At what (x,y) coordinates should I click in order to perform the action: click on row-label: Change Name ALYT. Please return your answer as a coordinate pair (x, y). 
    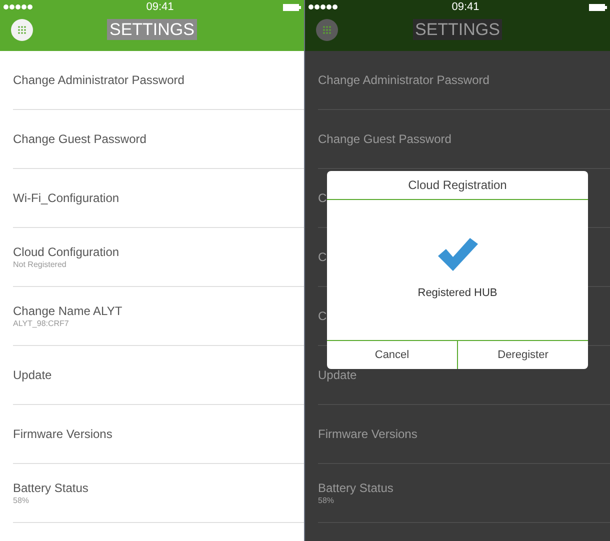
    Looking at the image, I should click on (68, 311).